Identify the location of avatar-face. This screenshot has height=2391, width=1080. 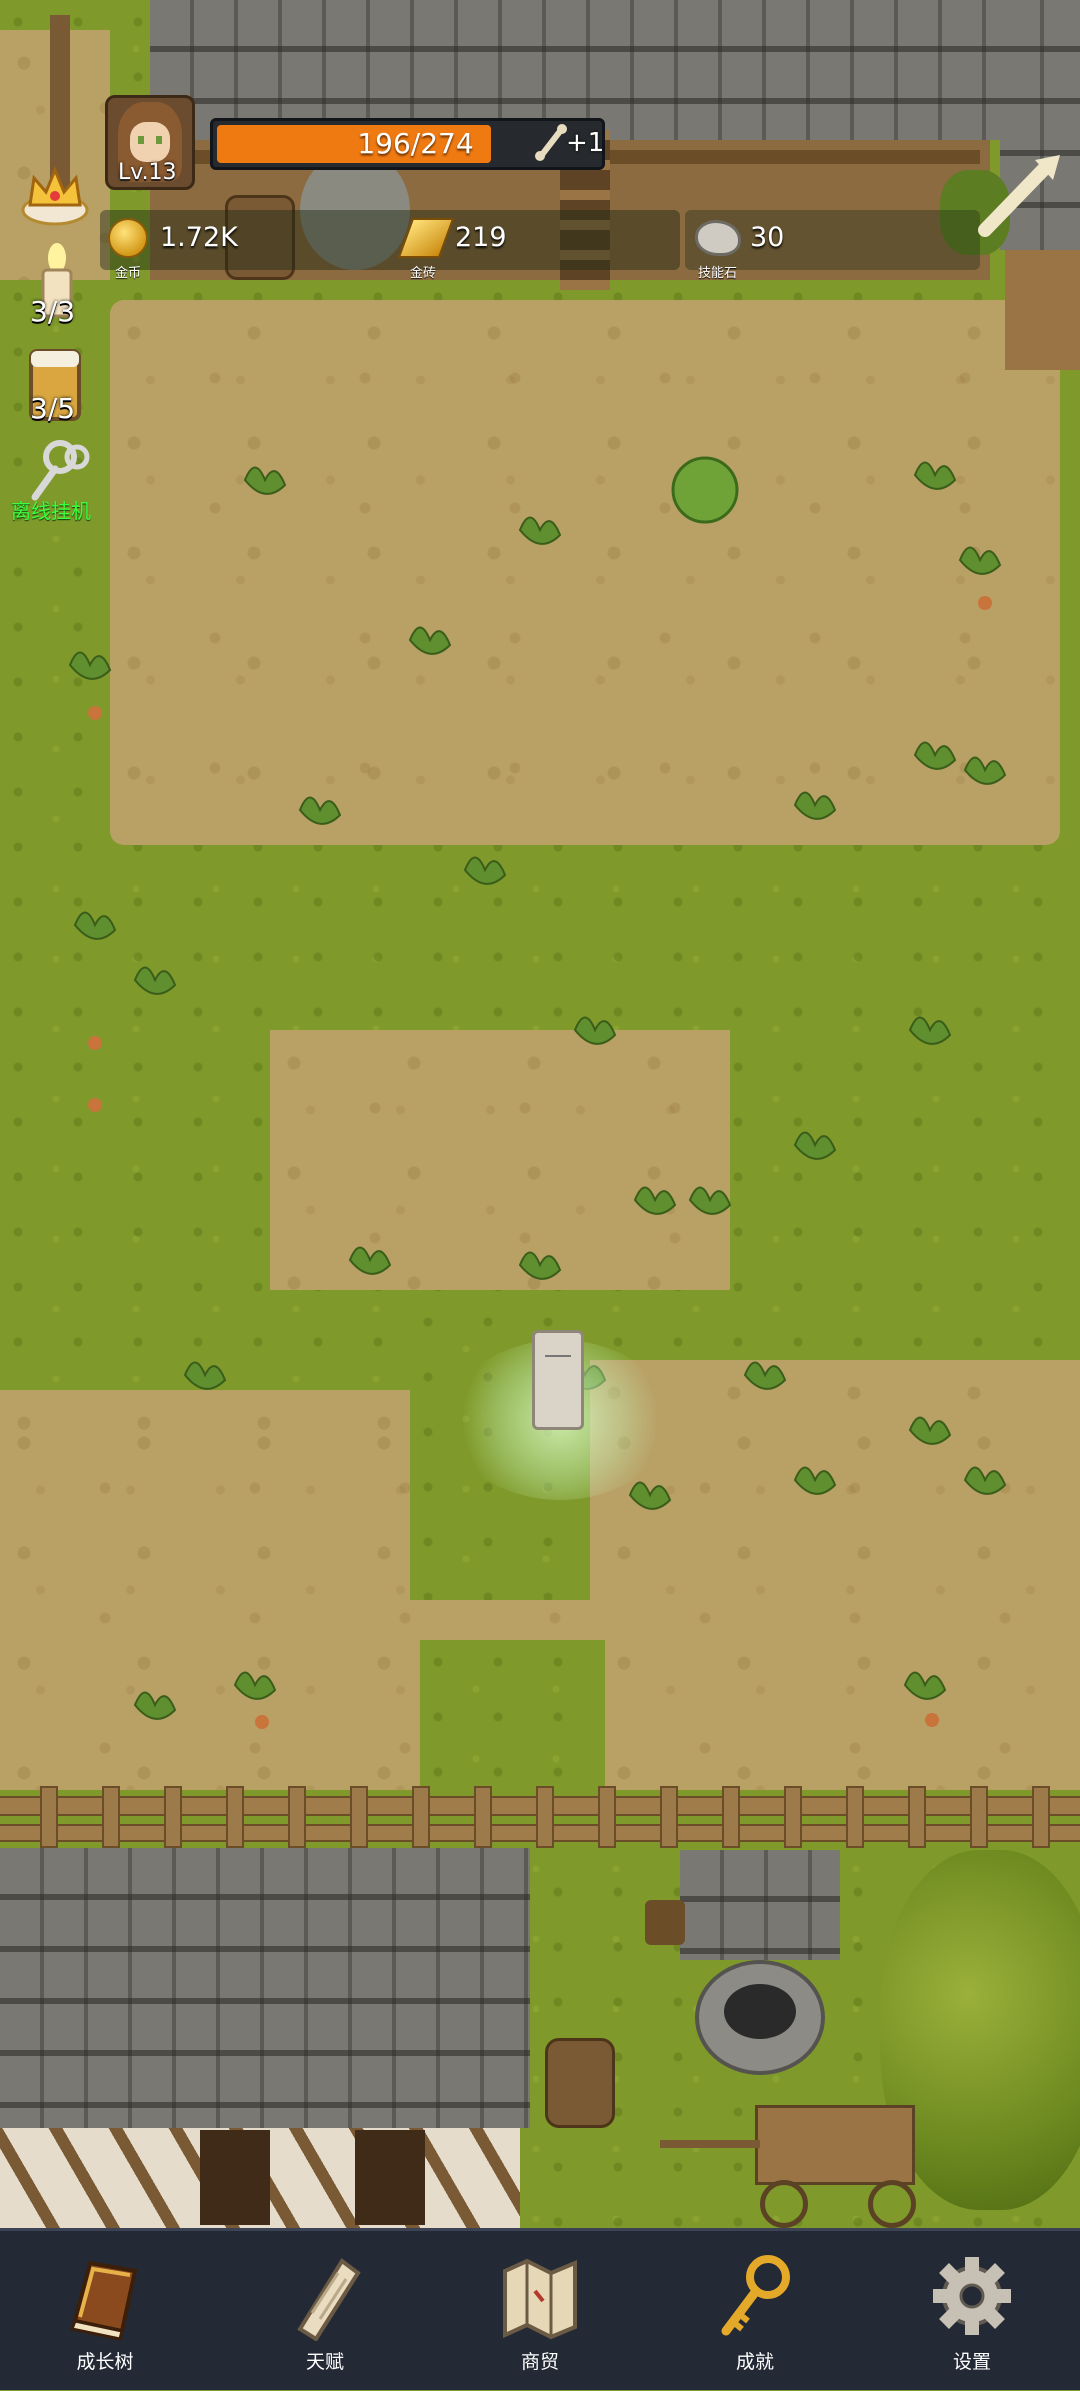
(150, 142).